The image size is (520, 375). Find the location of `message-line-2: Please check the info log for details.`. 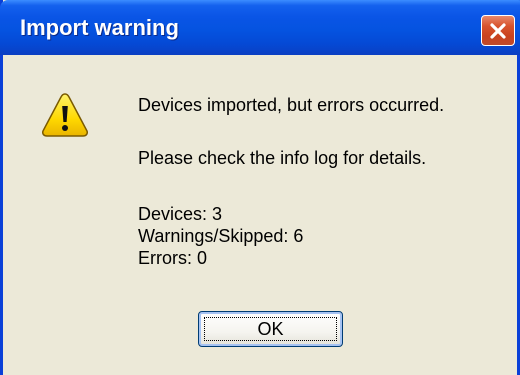

message-line-2: Please check the info log for details. is located at coordinates (282, 158).